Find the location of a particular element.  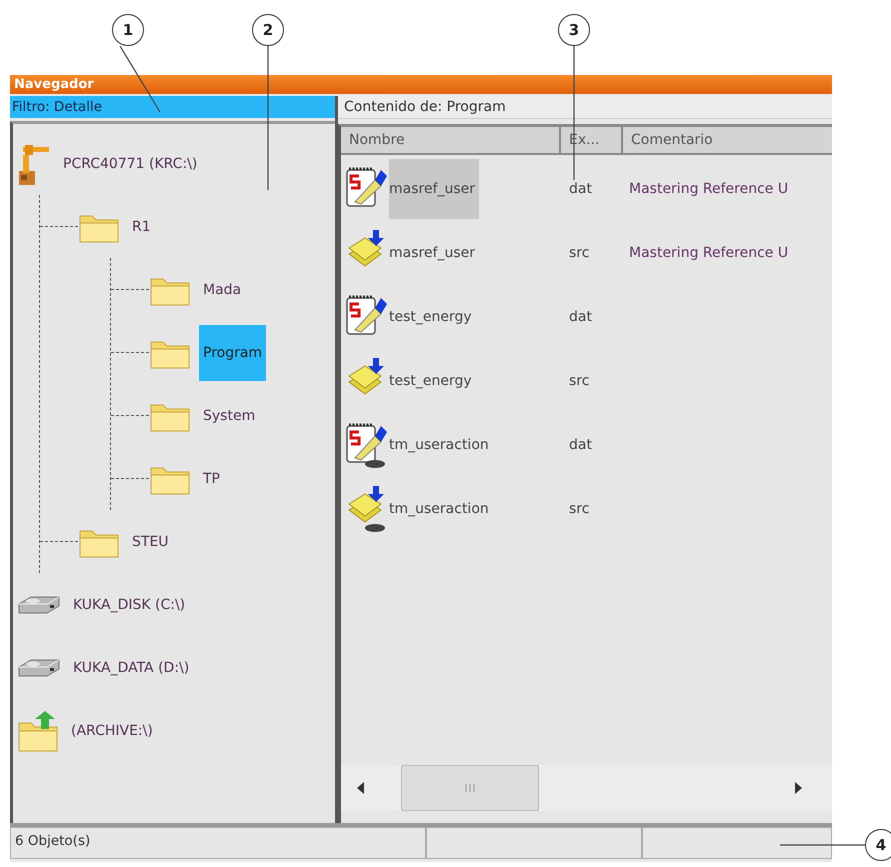

leader-line is located at coordinates (140, 79).